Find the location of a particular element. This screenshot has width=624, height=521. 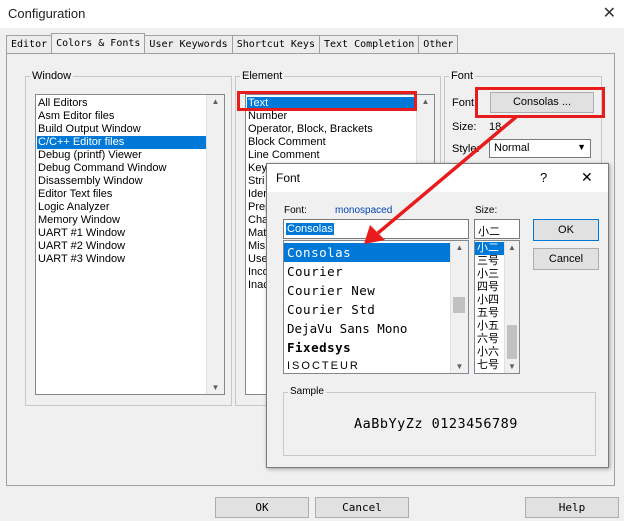

tab-colors-fonts: Colors & Fonts is located at coordinates (98, 43).